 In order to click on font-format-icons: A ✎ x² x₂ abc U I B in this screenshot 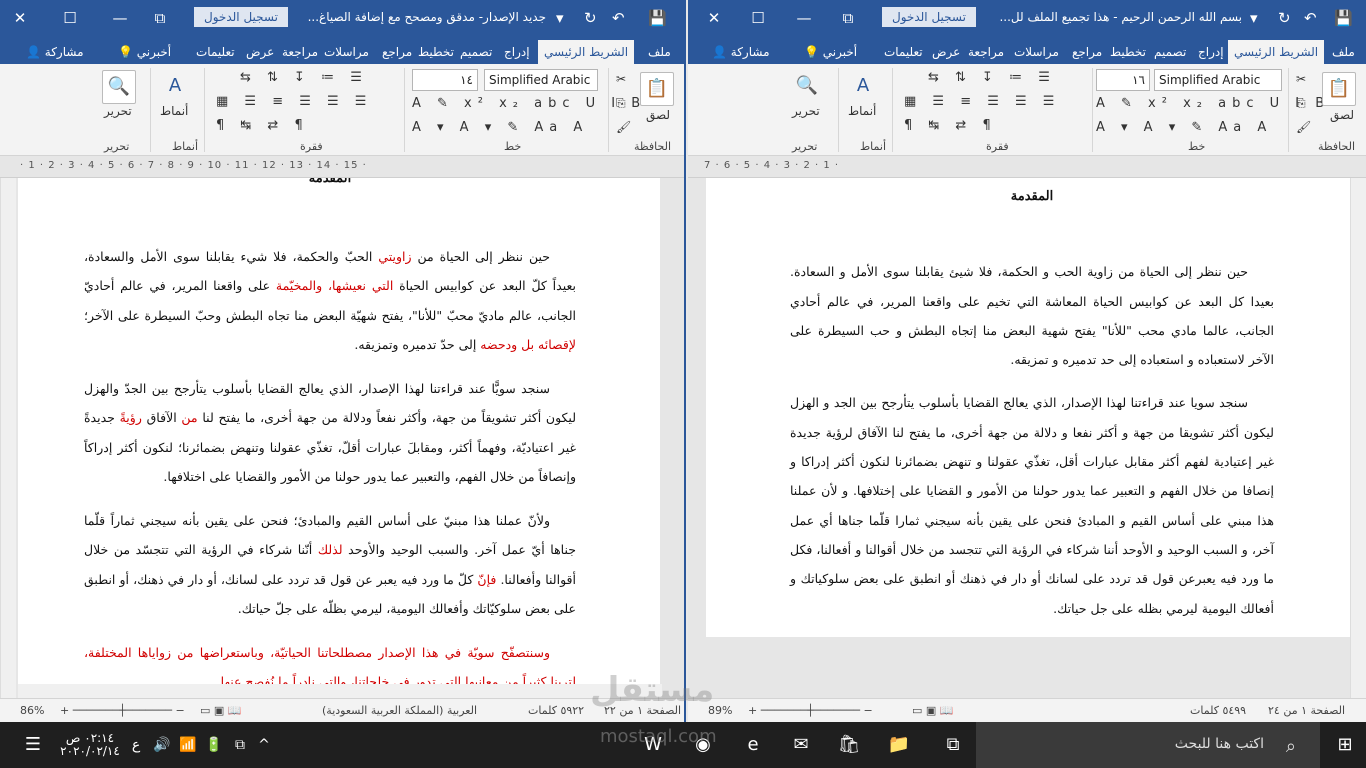, I will do `click(529, 103)`.